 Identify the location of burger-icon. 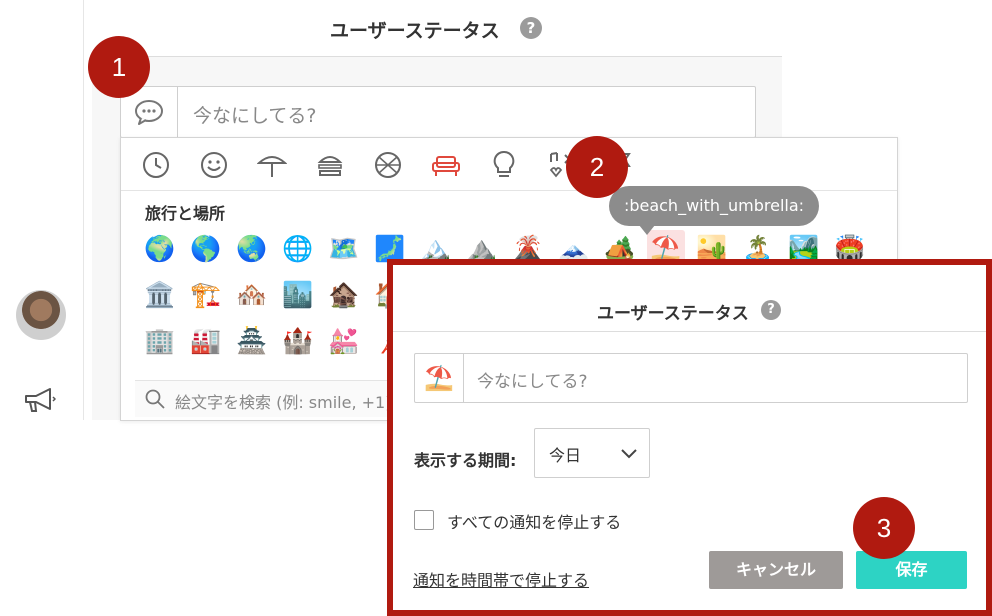
(330, 165).